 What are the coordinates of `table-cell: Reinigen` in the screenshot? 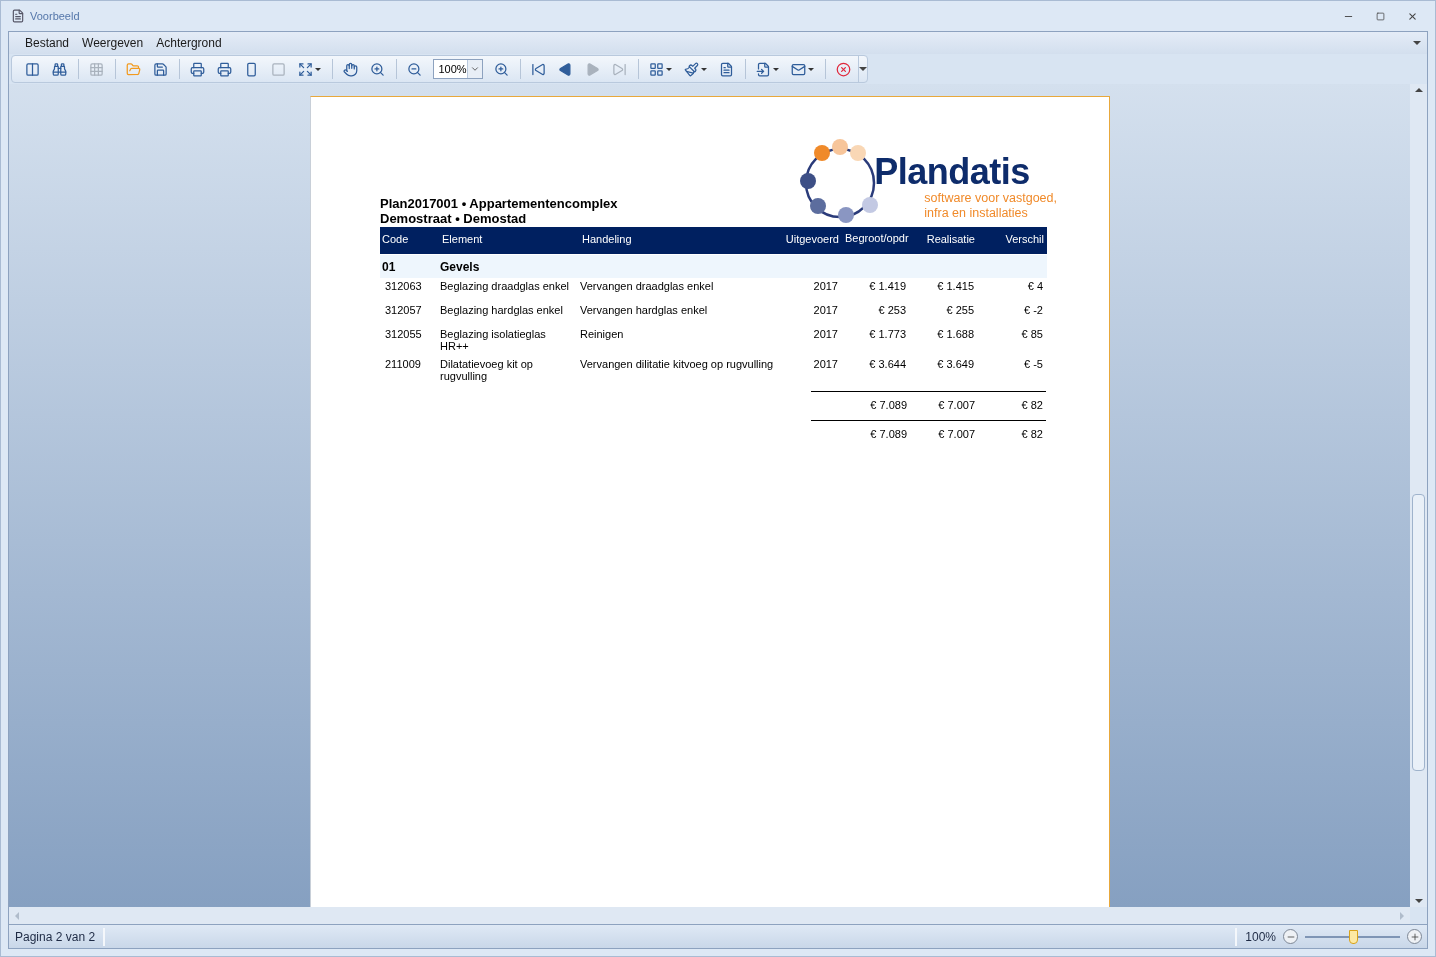 It's located at (602, 334).